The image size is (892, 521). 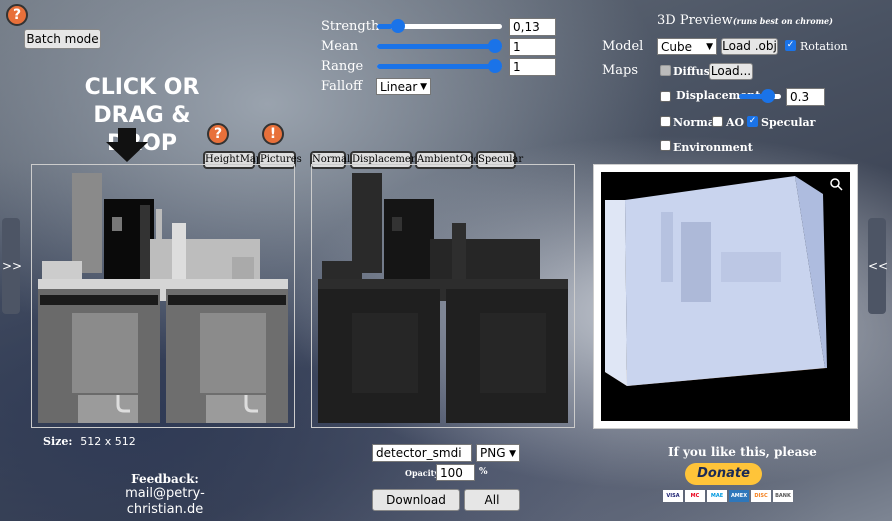 What do you see at coordinates (108, 441) in the screenshot?
I see `size-value: 512 x 512` at bounding box center [108, 441].